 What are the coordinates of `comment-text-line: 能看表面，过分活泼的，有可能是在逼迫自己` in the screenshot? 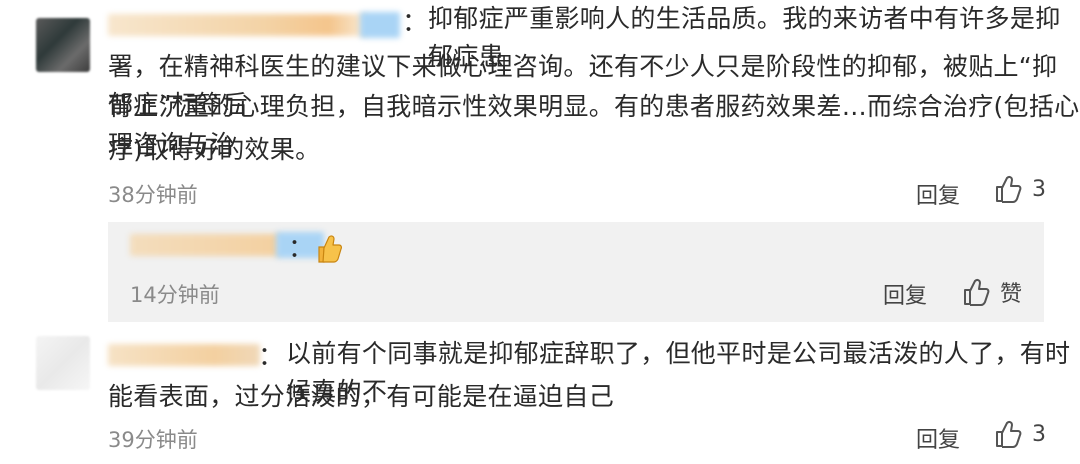 It's located at (361, 396).